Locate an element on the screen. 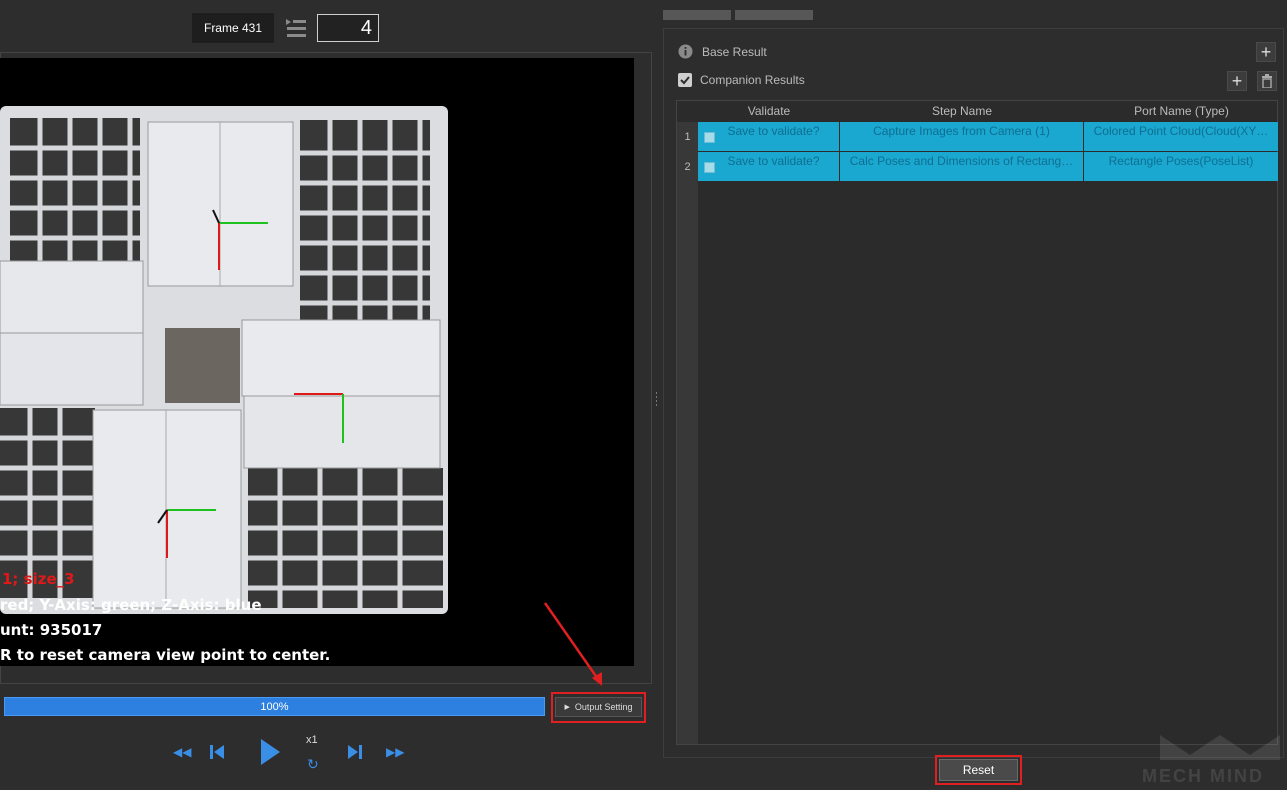 This screenshot has width=1287, height=790. companion-results-checkbox is located at coordinates (685, 80).